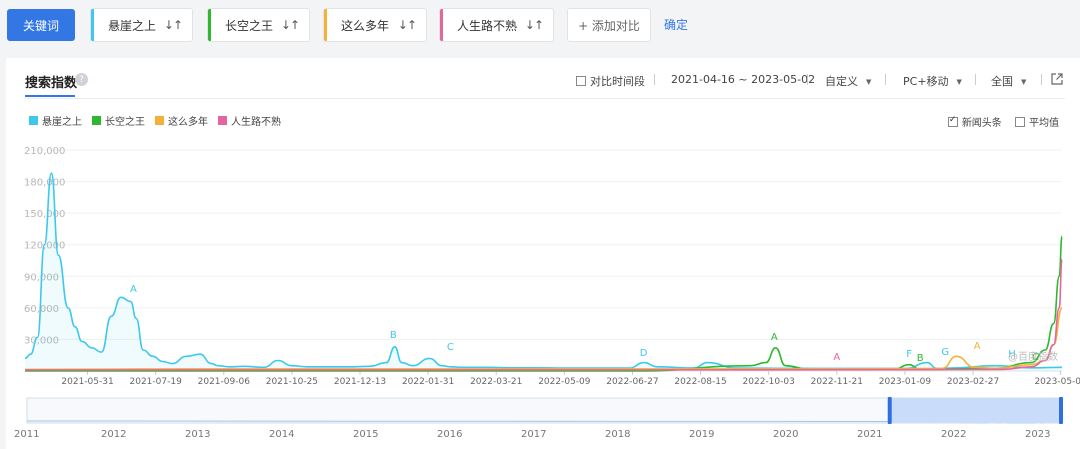 The width and height of the screenshot is (1080, 449). What do you see at coordinates (113, 434) in the screenshot?
I see `timeline-year-label: 2012` at bounding box center [113, 434].